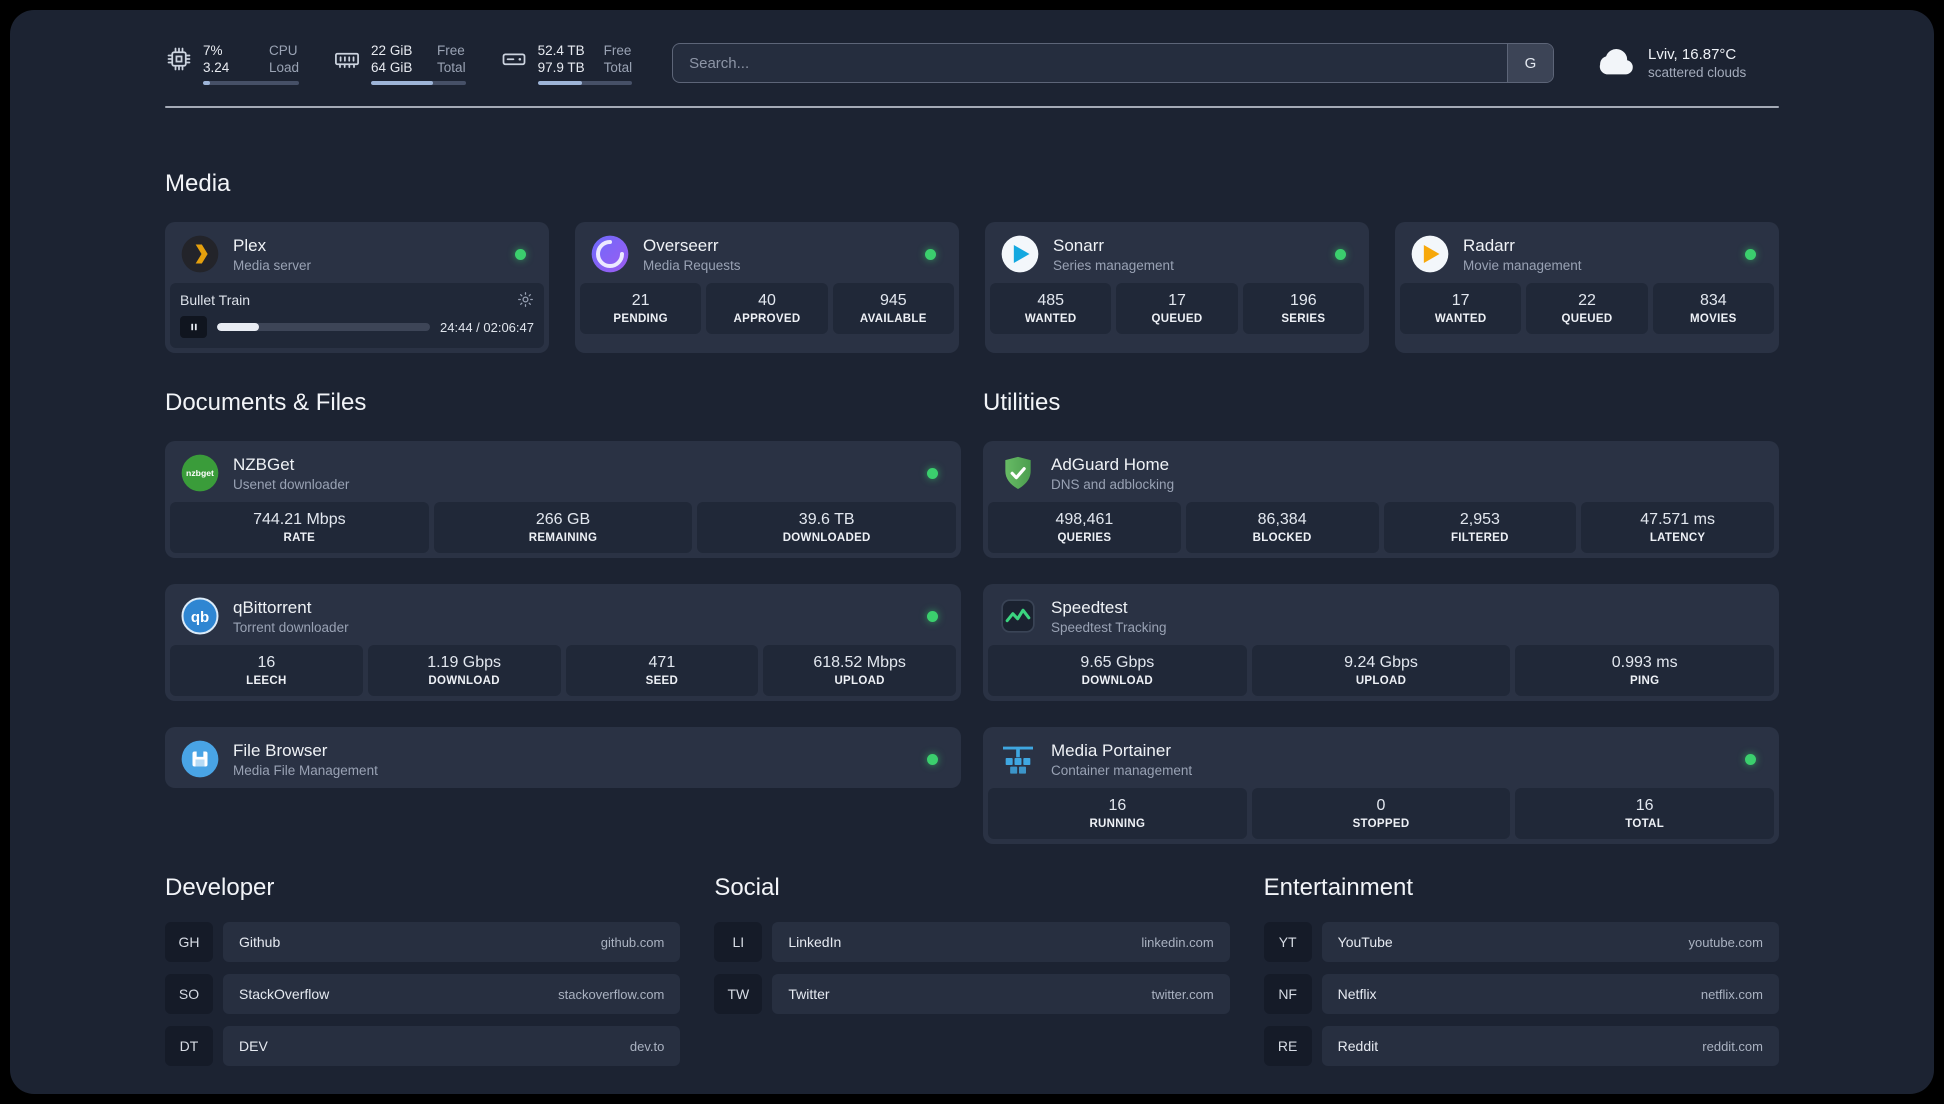  I want to click on service-desc: Torrent downloader, so click(291, 627).